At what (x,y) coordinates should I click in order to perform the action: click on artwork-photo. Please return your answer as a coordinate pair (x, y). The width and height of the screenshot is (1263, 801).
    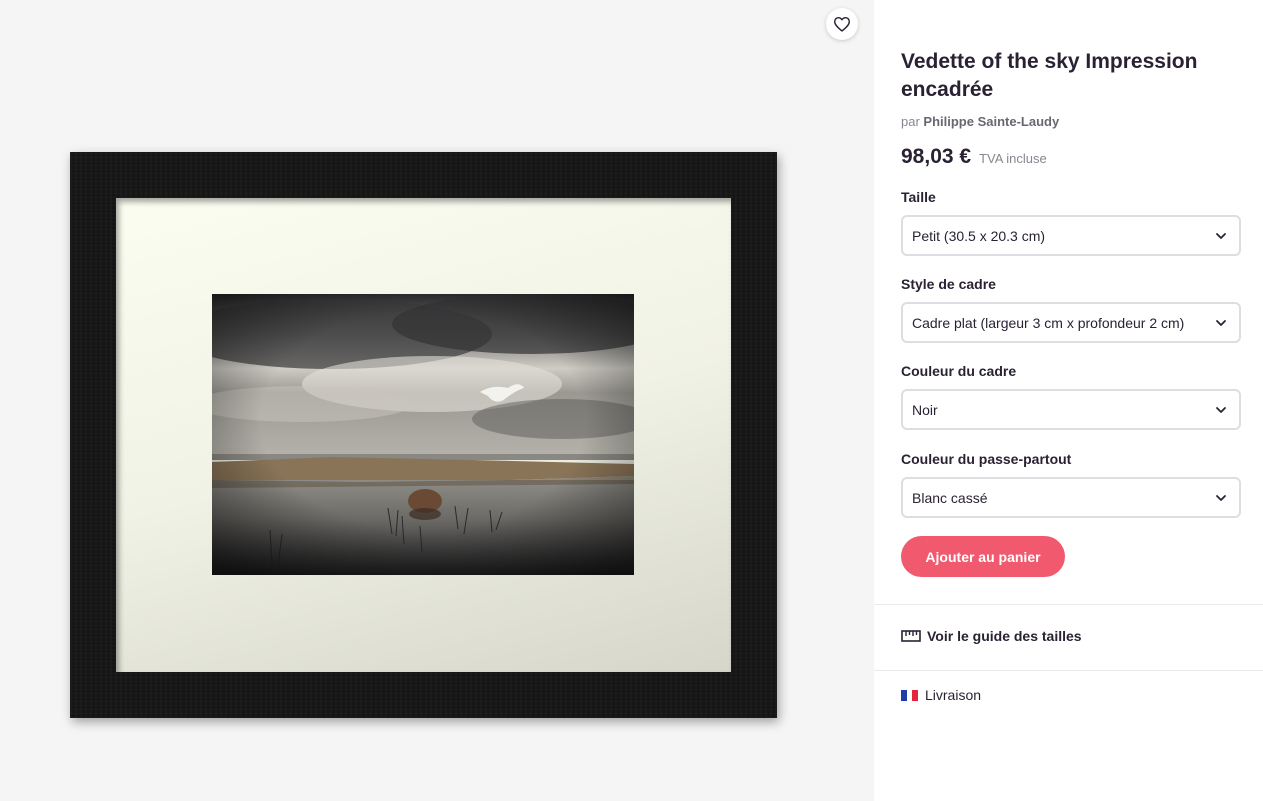
    Looking at the image, I should click on (423, 434).